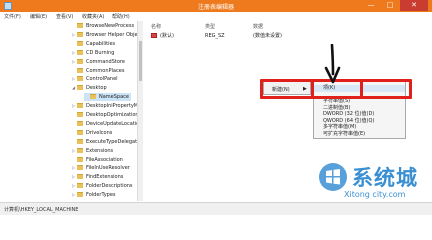  I want to click on tree-item: ▷ FindExtensions, so click(98, 177).